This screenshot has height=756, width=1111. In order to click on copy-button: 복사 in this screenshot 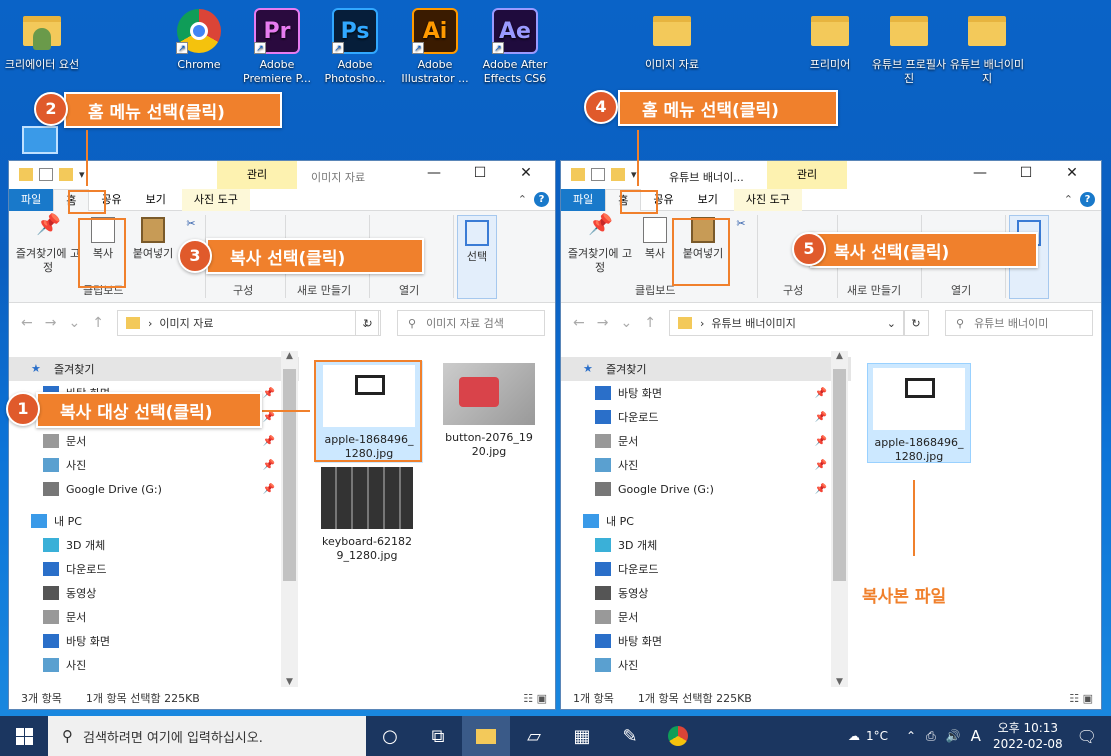, I will do `click(655, 239)`.